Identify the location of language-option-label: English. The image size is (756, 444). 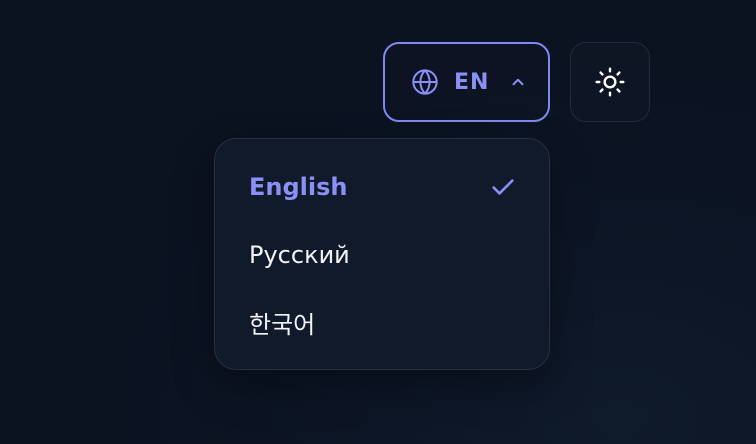
(298, 187).